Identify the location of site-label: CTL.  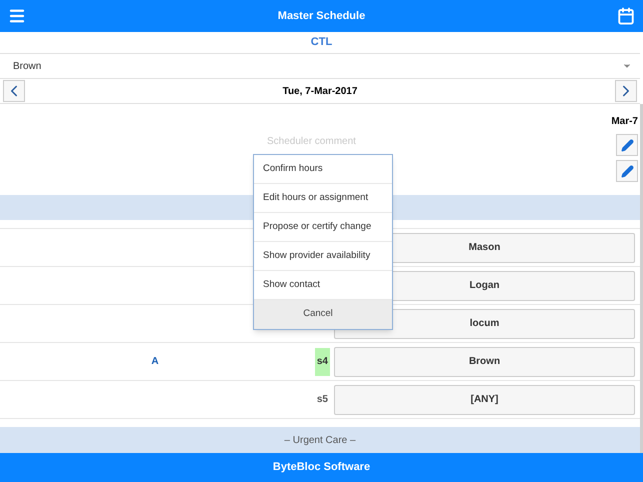
(321, 42).